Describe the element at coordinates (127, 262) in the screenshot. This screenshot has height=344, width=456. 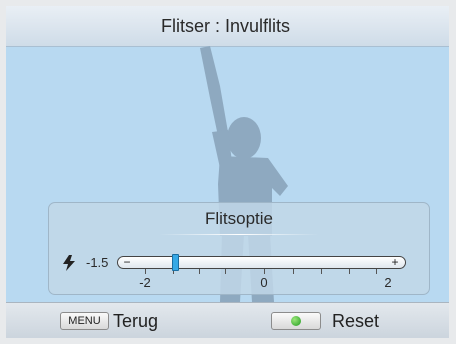
I see `decrease-icon: −` at that location.